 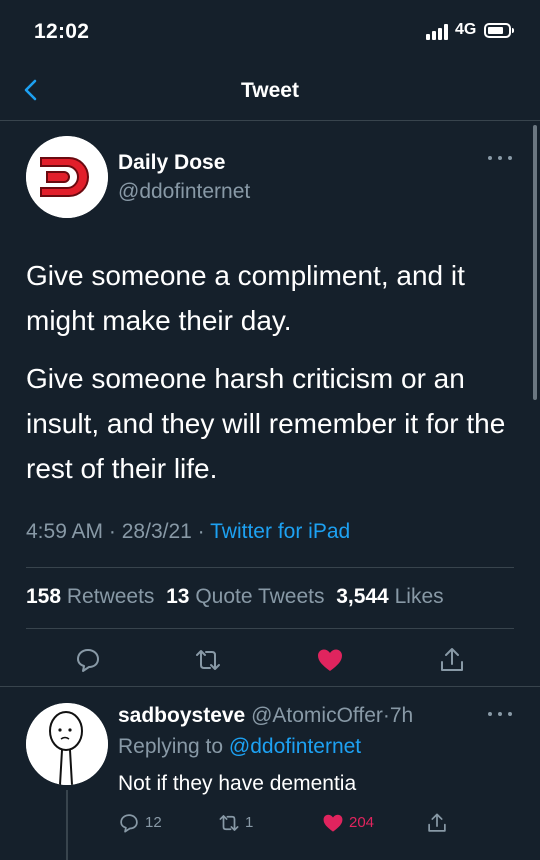 What do you see at coordinates (270, 31) in the screenshot?
I see `status-bar: 12:02 4G` at bounding box center [270, 31].